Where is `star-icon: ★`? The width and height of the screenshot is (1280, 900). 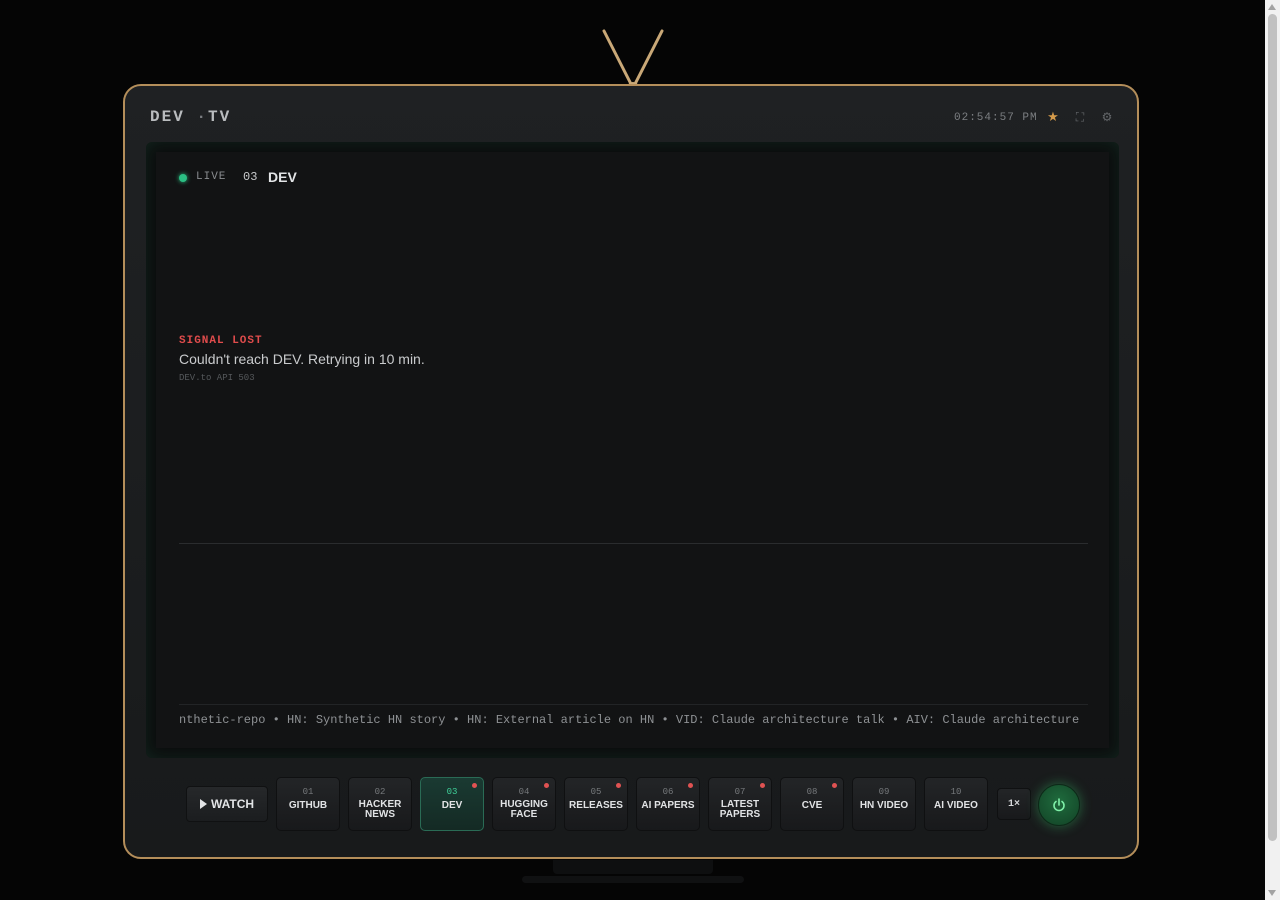 star-icon: ★ is located at coordinates (1053, 117).